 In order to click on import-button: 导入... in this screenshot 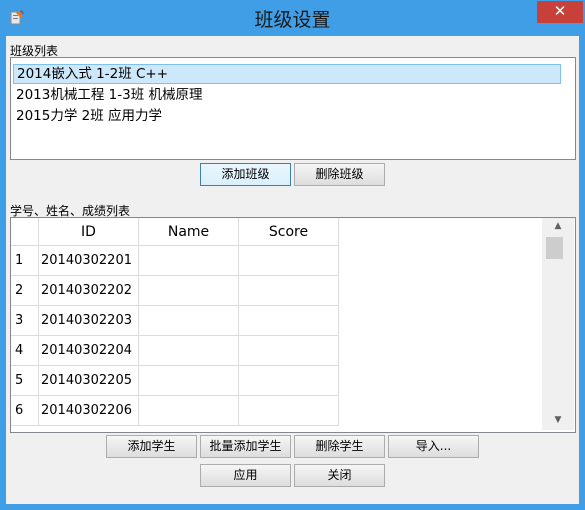, I will do `click(433, 446)`.